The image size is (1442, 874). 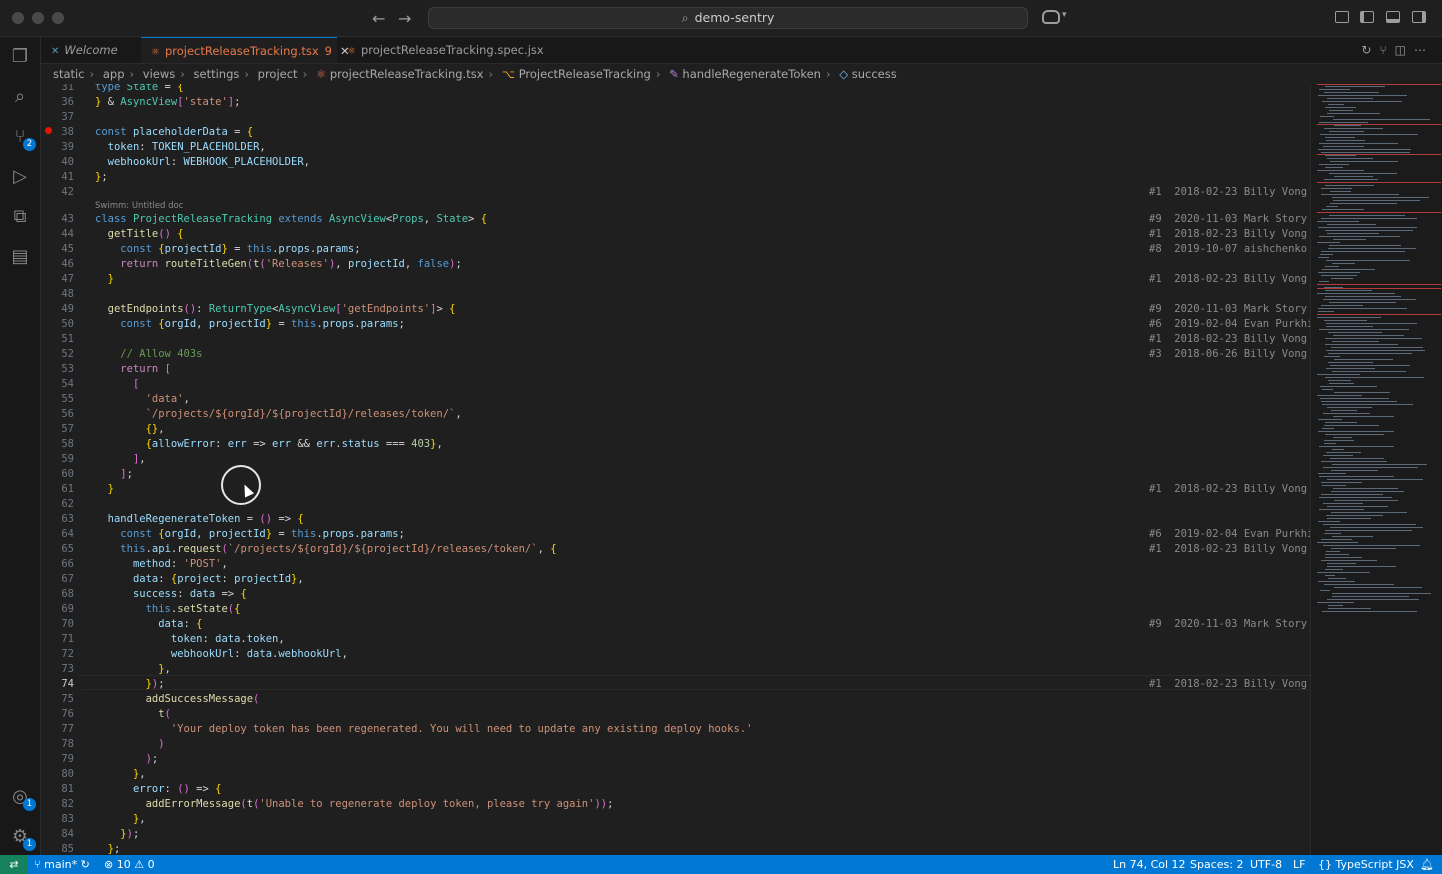 What do you see at coordinates (404, 18) in the screenshot?
I see `forward-arrow-icon: →` at bounding box center [404, 18].